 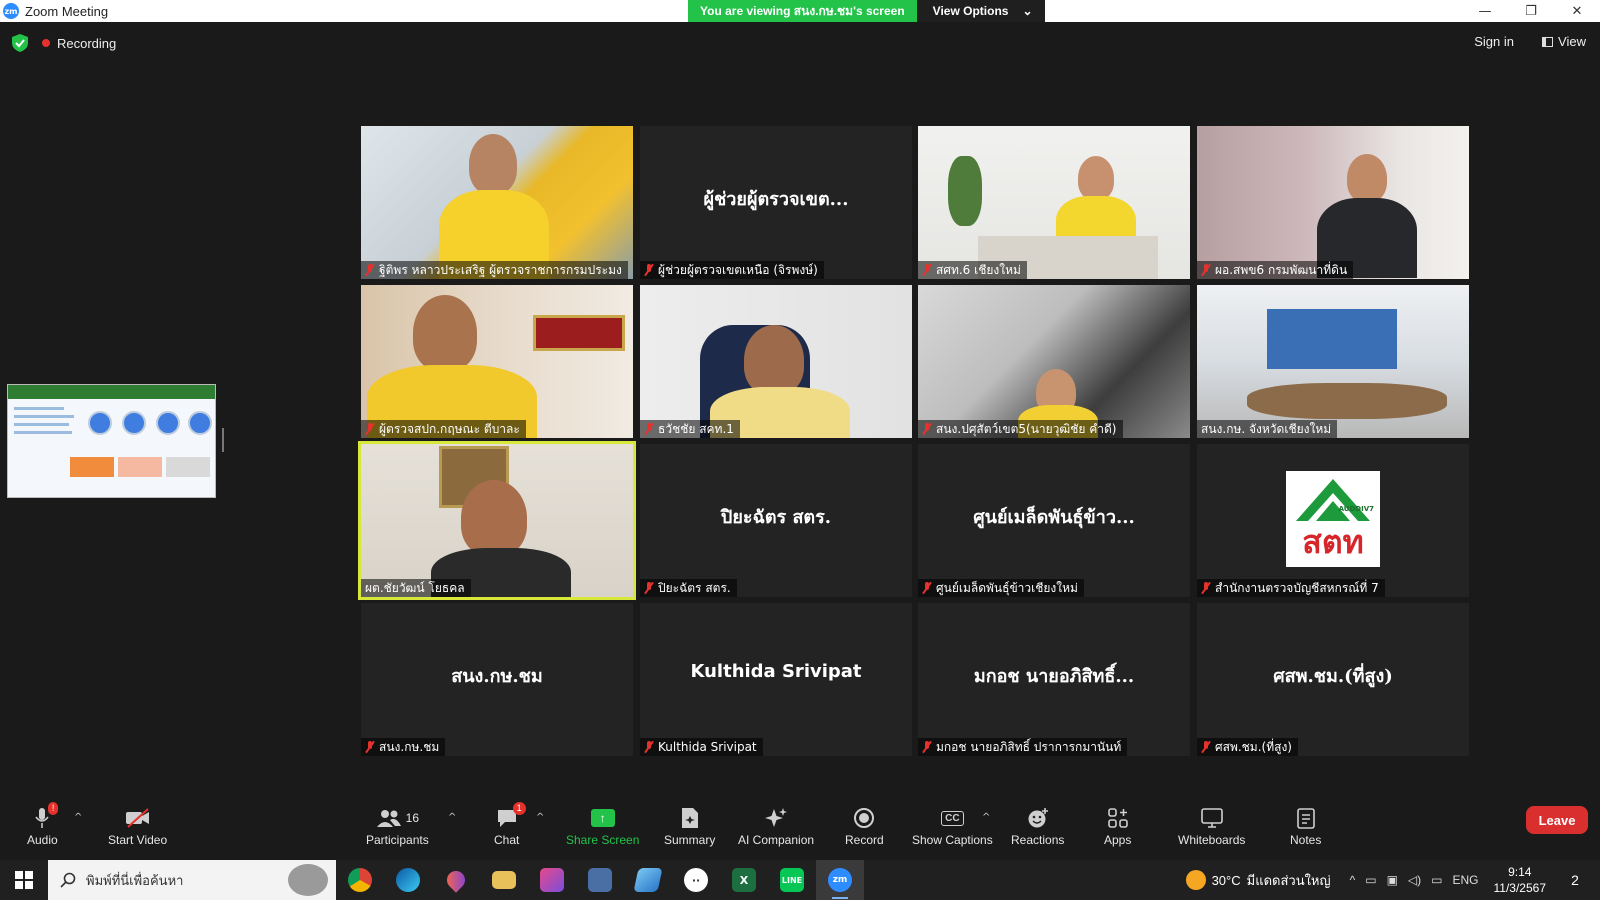 I want to click on show-captions-button: CC Show Captions, so click(x=952, y=826).